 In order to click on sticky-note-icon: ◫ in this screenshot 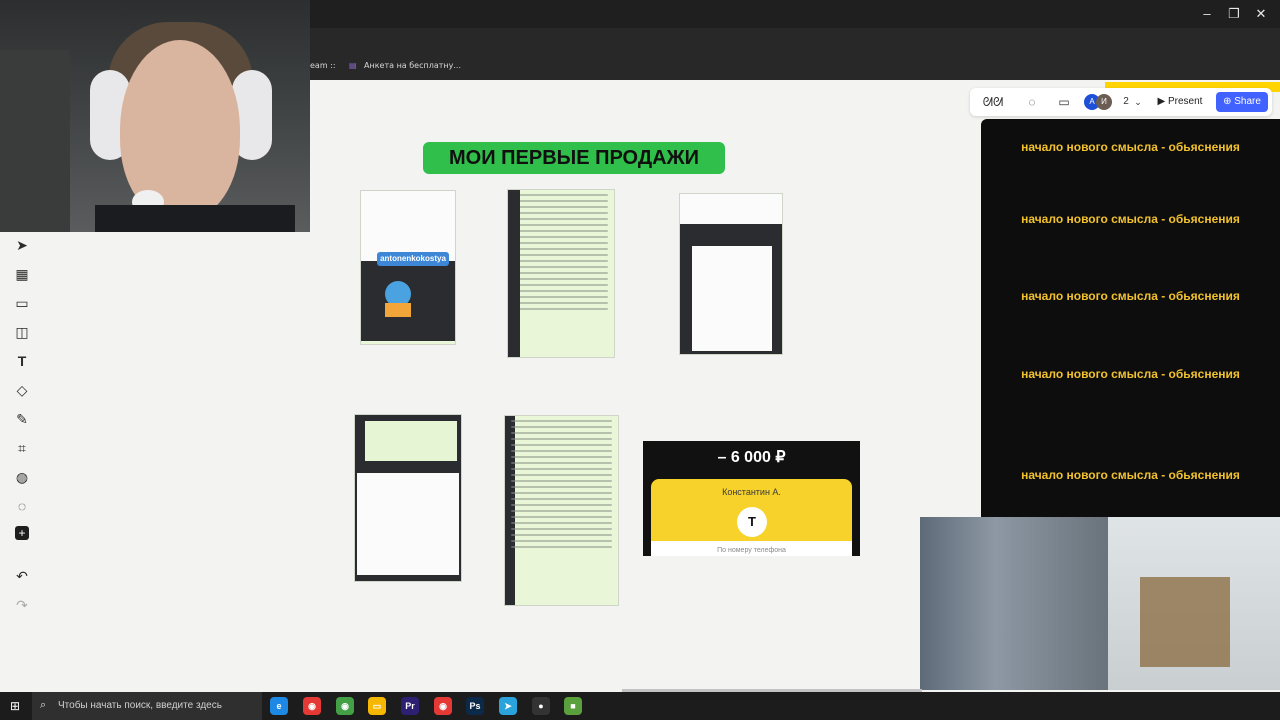, I will do `click(22, 332)`.